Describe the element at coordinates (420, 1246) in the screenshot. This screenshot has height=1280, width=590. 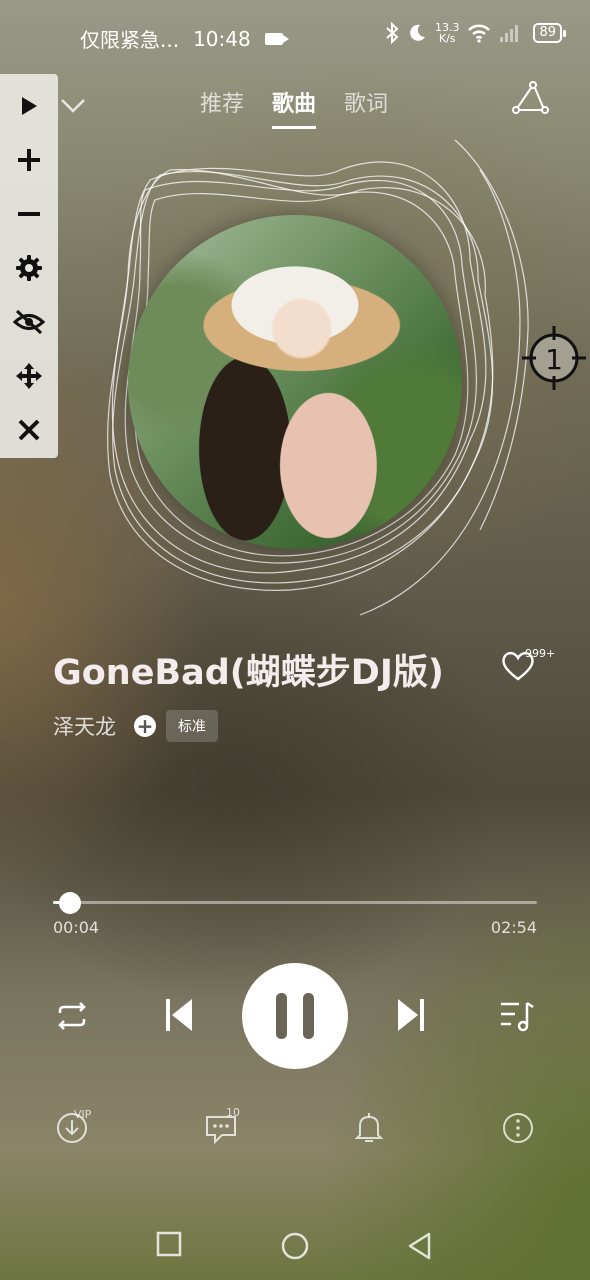
I see `back-icon` at that location.